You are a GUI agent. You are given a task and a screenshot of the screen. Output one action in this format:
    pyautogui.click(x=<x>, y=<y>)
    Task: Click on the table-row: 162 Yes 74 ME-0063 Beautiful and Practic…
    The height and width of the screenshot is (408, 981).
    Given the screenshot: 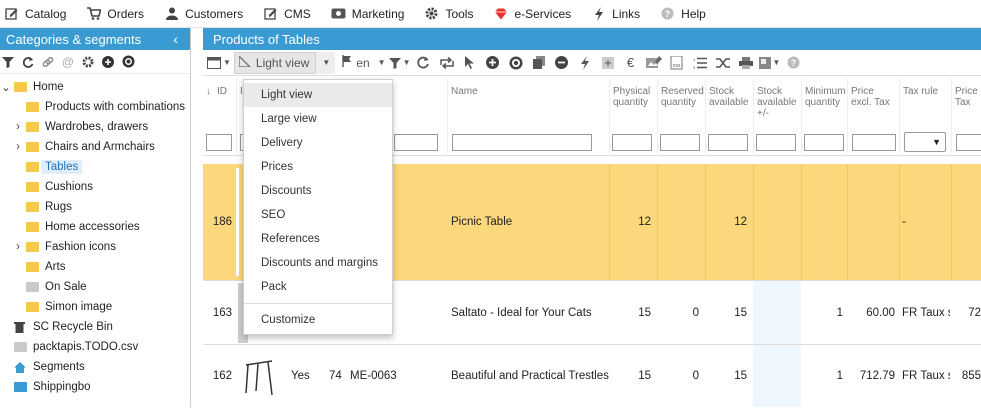 What is the action you would take?
    pyautogui.click(x=592, y=376)
    